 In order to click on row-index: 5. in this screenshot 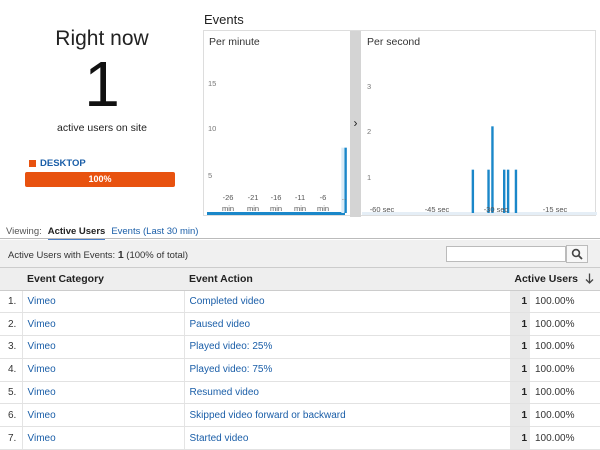, I will do `click(11, 393)`.